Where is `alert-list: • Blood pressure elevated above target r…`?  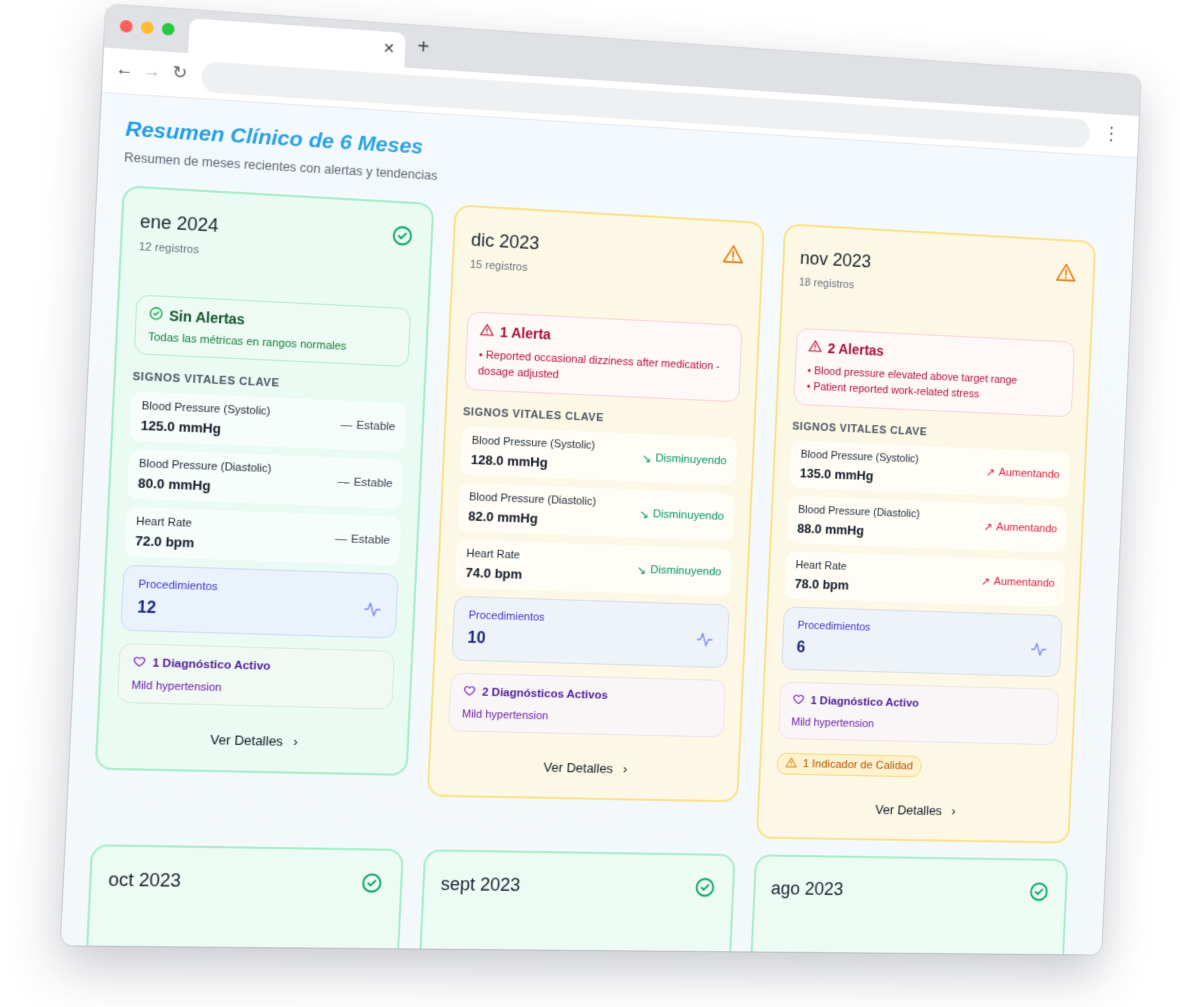
alert-list: • Blood pressure elevated above target r… is located at coordinates (933, 384).